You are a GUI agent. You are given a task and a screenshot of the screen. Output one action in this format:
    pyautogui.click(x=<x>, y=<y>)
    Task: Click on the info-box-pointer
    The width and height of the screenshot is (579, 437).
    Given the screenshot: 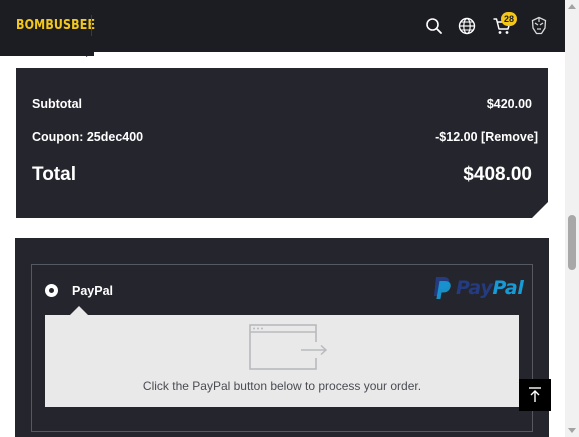 What is the action you would take?
    pyautogui.click(x=79, y=310)
    